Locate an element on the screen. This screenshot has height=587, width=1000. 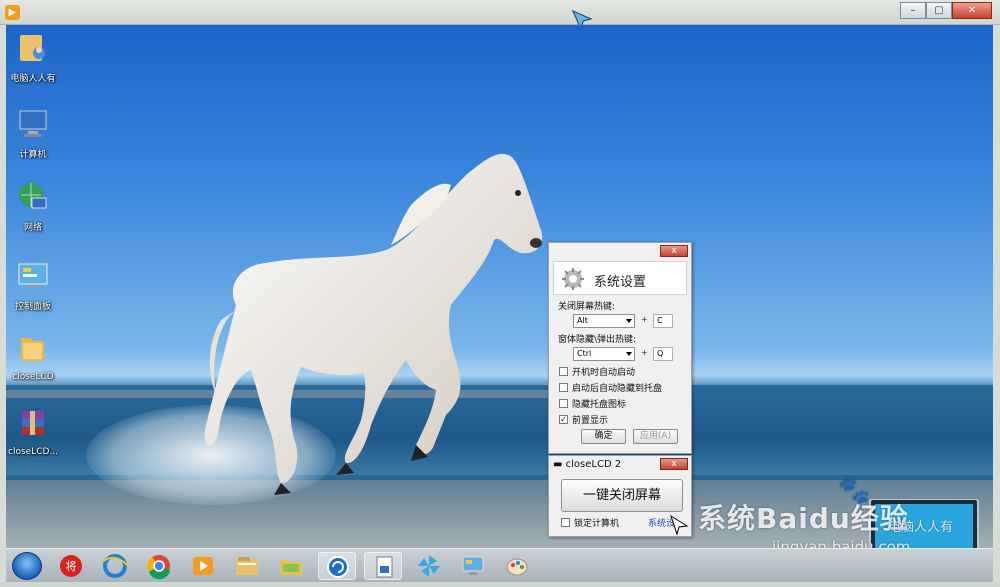
desktop-icon-control-panel: 控制面板 is located at coordinates (34, 285).